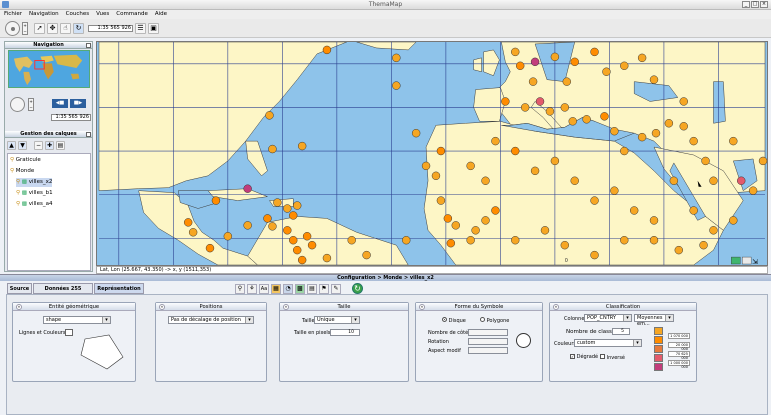 The image size is (771, 415). Describe the element at coordinates (160, 13) in the screenshot. I see `menu-aide: Aide` at that location.